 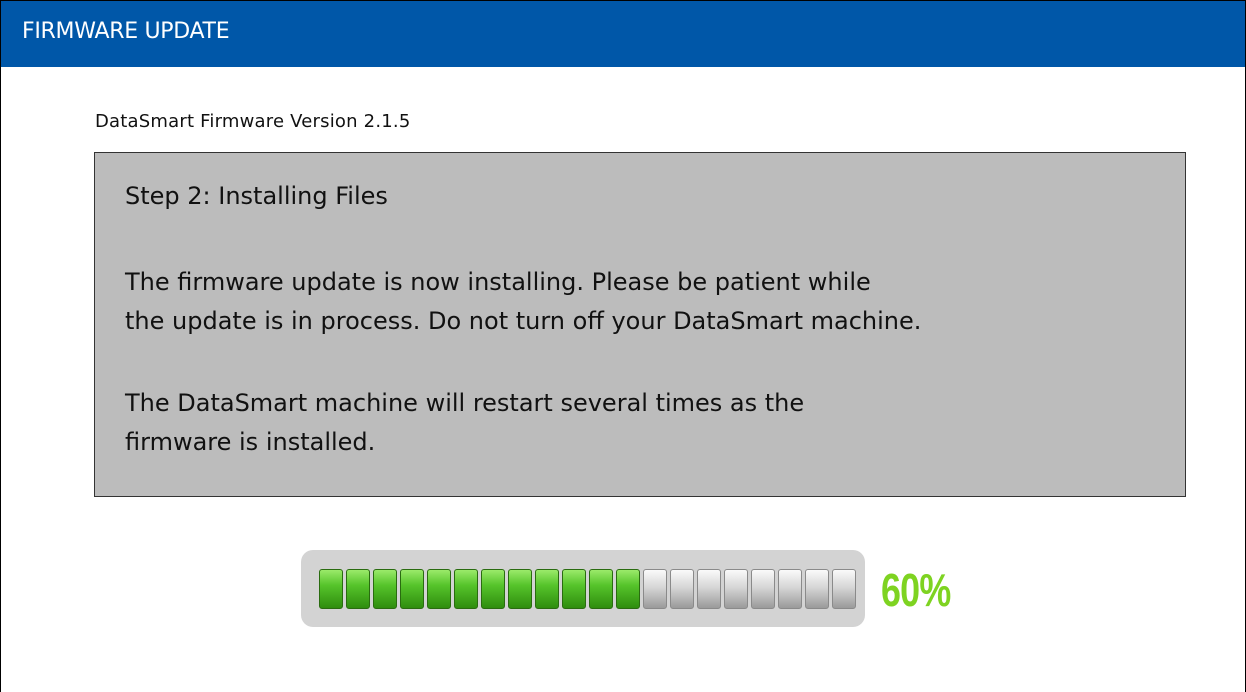 I want to click on title-bar: FIRMWARE UPDATE, so click(x=623, y=33).